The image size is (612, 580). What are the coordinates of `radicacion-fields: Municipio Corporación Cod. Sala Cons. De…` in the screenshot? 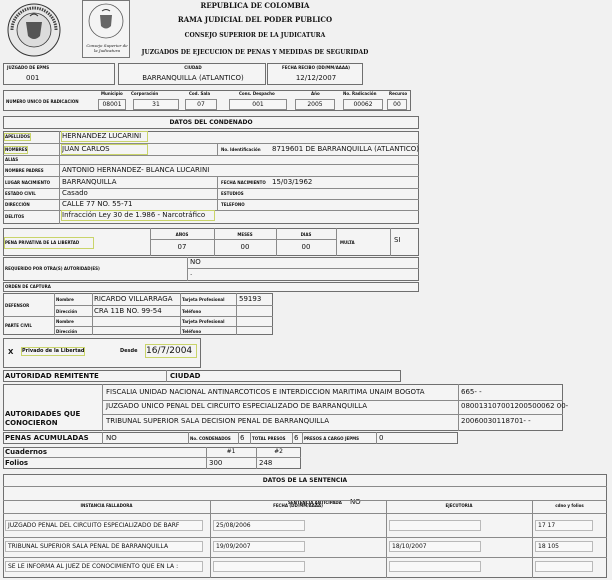 It's located at (254, 100).